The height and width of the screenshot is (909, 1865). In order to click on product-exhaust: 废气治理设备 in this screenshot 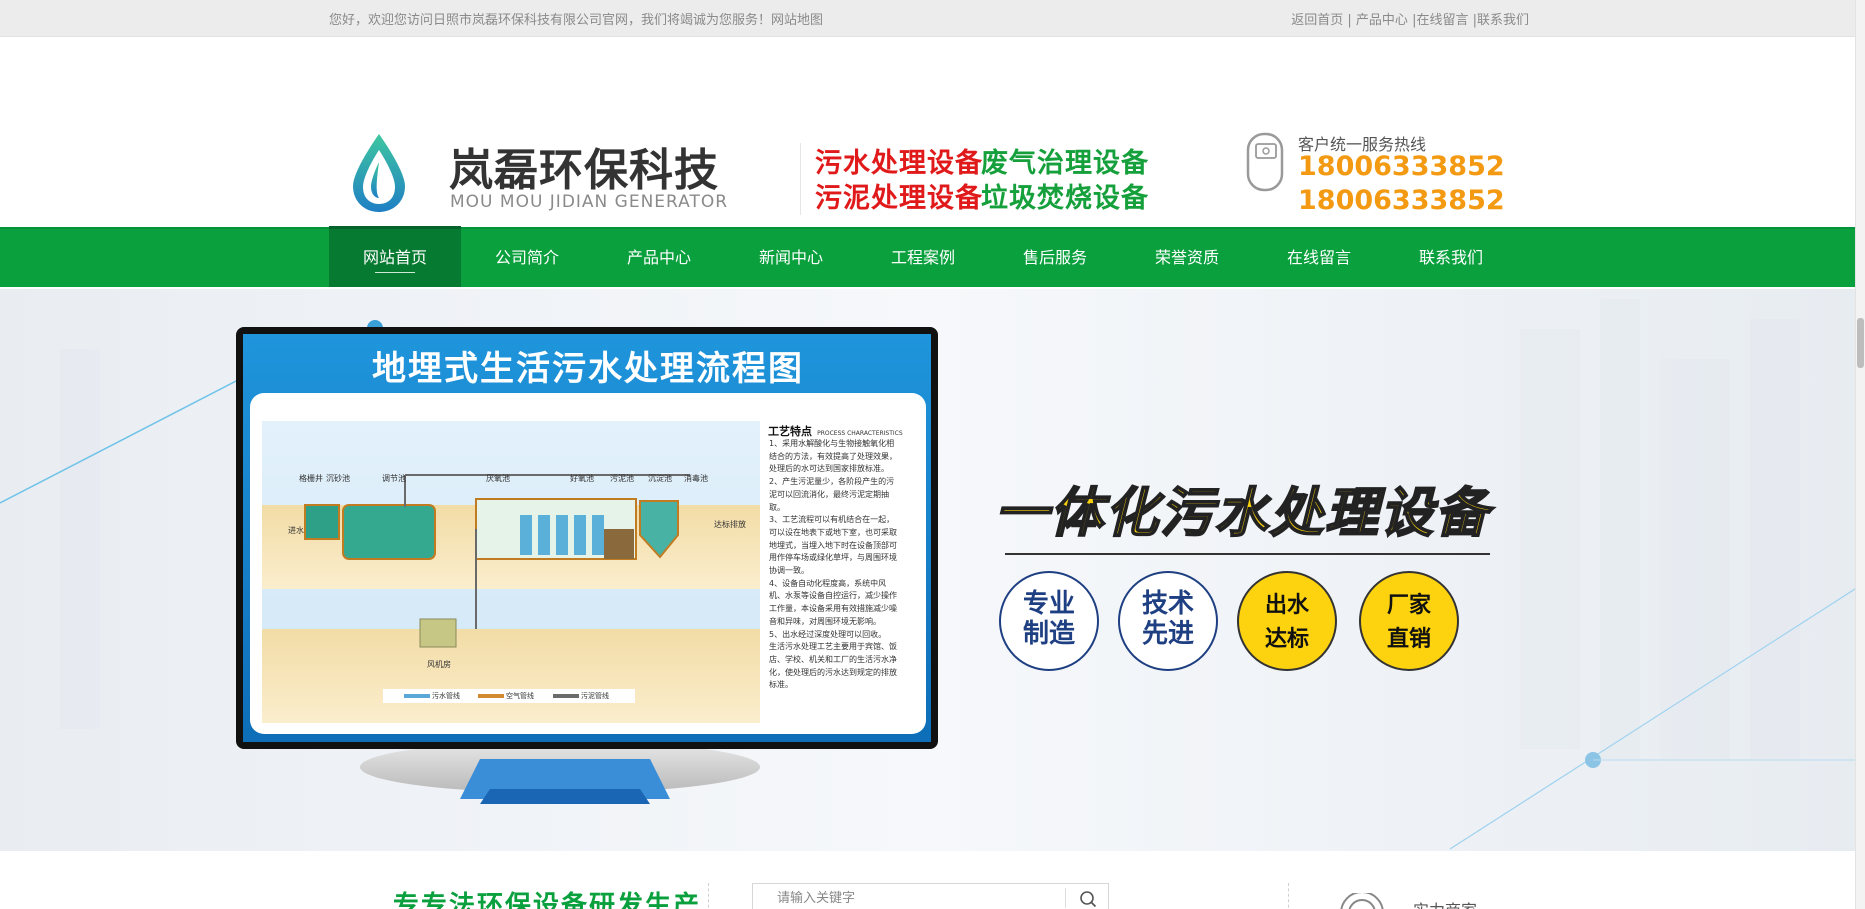, I will do `click(1065, 160)`.